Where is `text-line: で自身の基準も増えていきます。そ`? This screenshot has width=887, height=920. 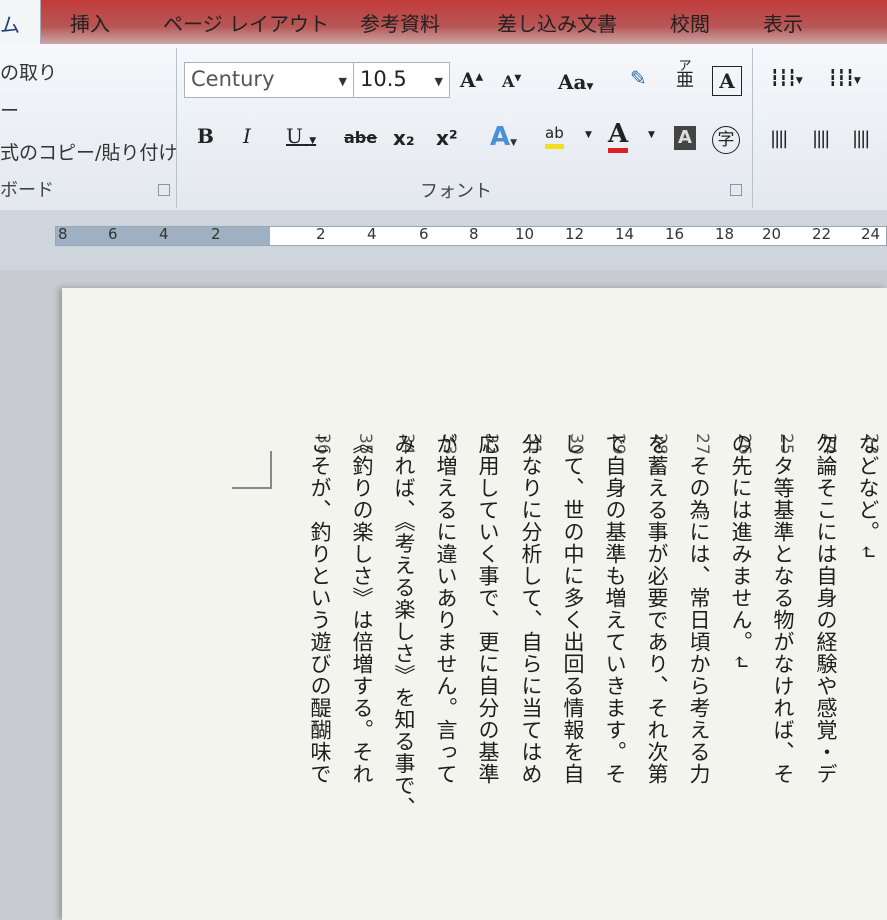 text-line: で自身の基準も増えていきます。そ is located at coordinates (615, 609).